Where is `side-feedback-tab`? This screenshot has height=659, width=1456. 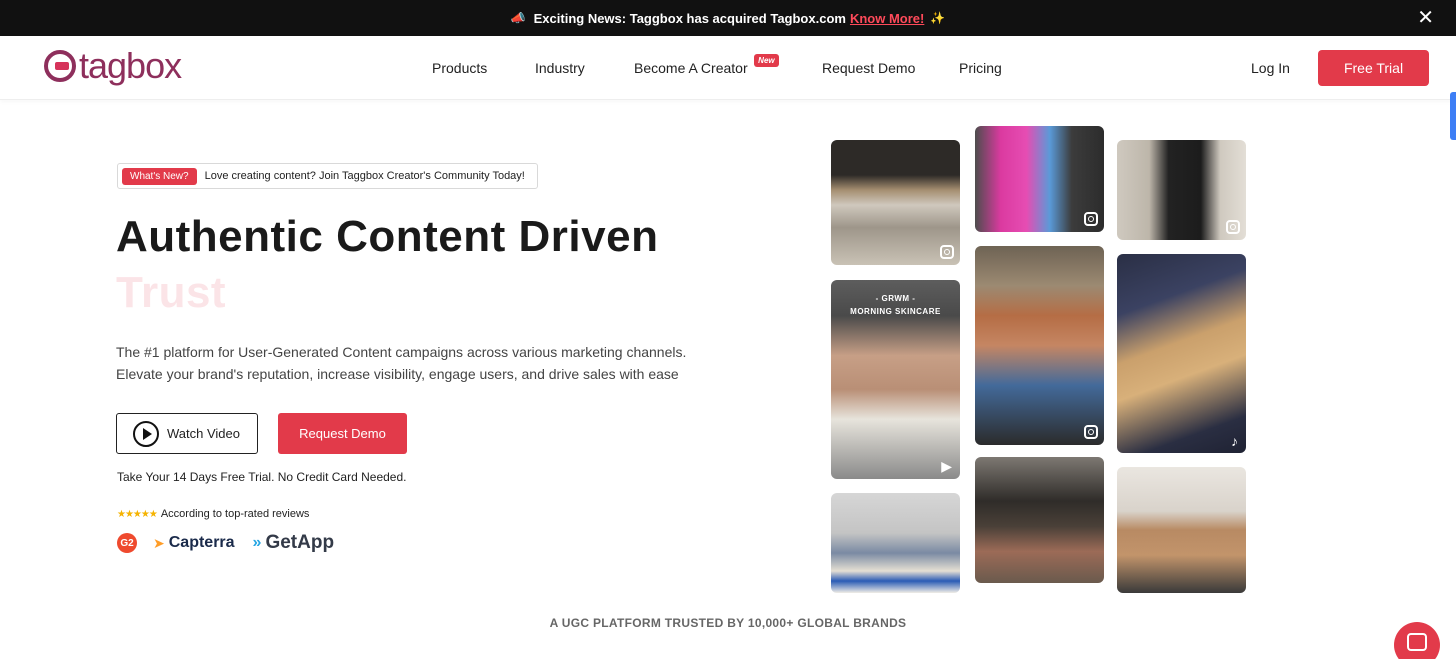 side-feedback-tab is located at coordinates (1453, 116).